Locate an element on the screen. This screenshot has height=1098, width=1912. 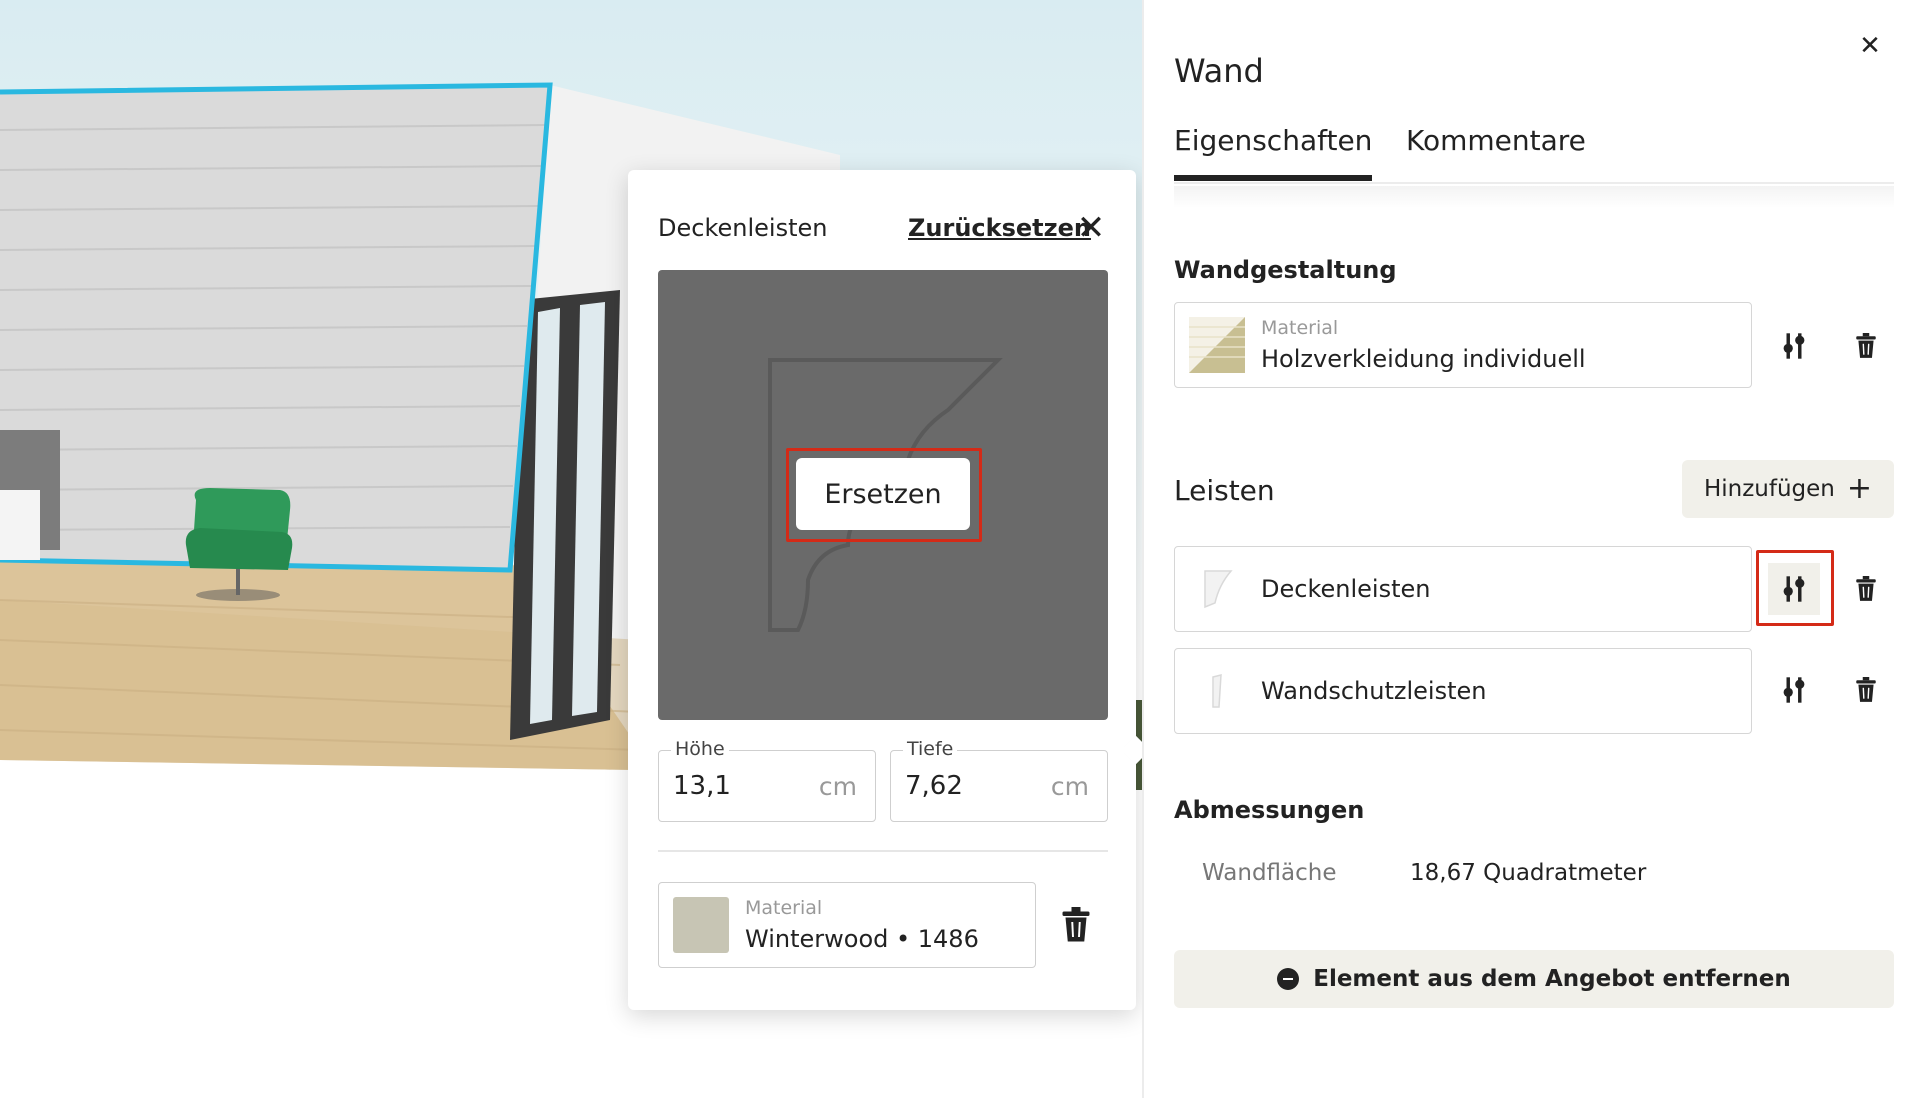
molding-label: Wandschutzleisten is located at coordinates (1374, 691).